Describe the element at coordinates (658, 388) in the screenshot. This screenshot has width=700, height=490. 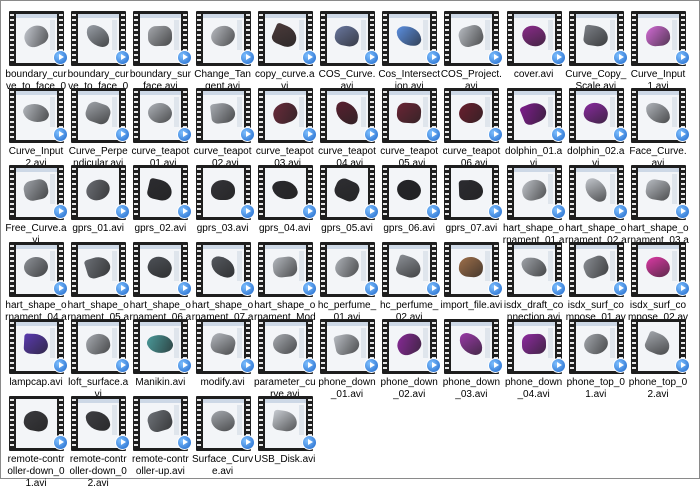
I see `file-name: phone_top_02.avi` at that location.